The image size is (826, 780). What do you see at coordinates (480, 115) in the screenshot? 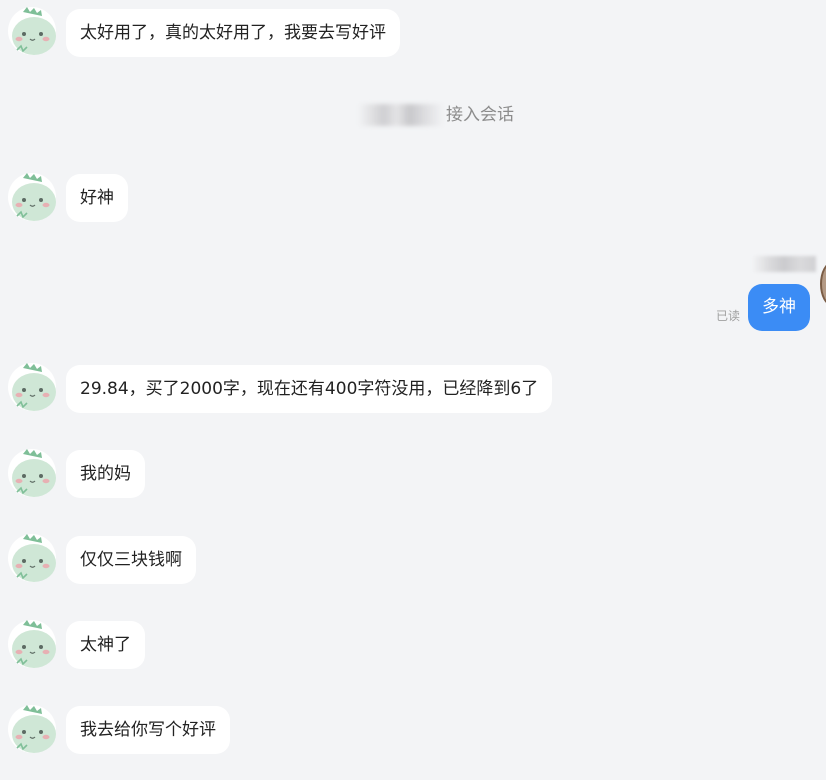
I see `system-notice-text: 接入会话` at bounding box center [480, 115].